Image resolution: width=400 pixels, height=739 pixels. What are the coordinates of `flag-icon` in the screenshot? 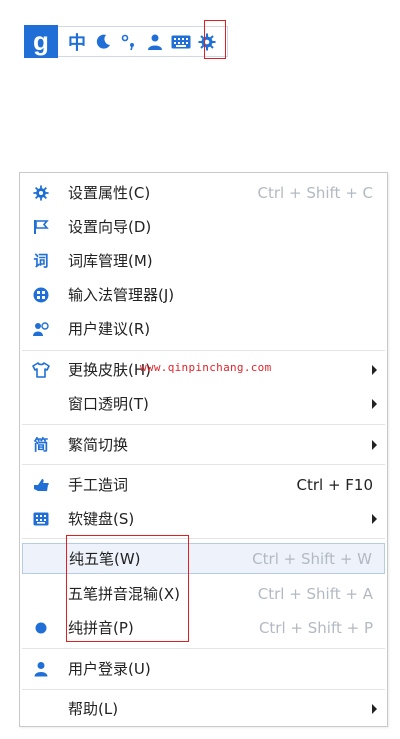 It's located at (41, 227).